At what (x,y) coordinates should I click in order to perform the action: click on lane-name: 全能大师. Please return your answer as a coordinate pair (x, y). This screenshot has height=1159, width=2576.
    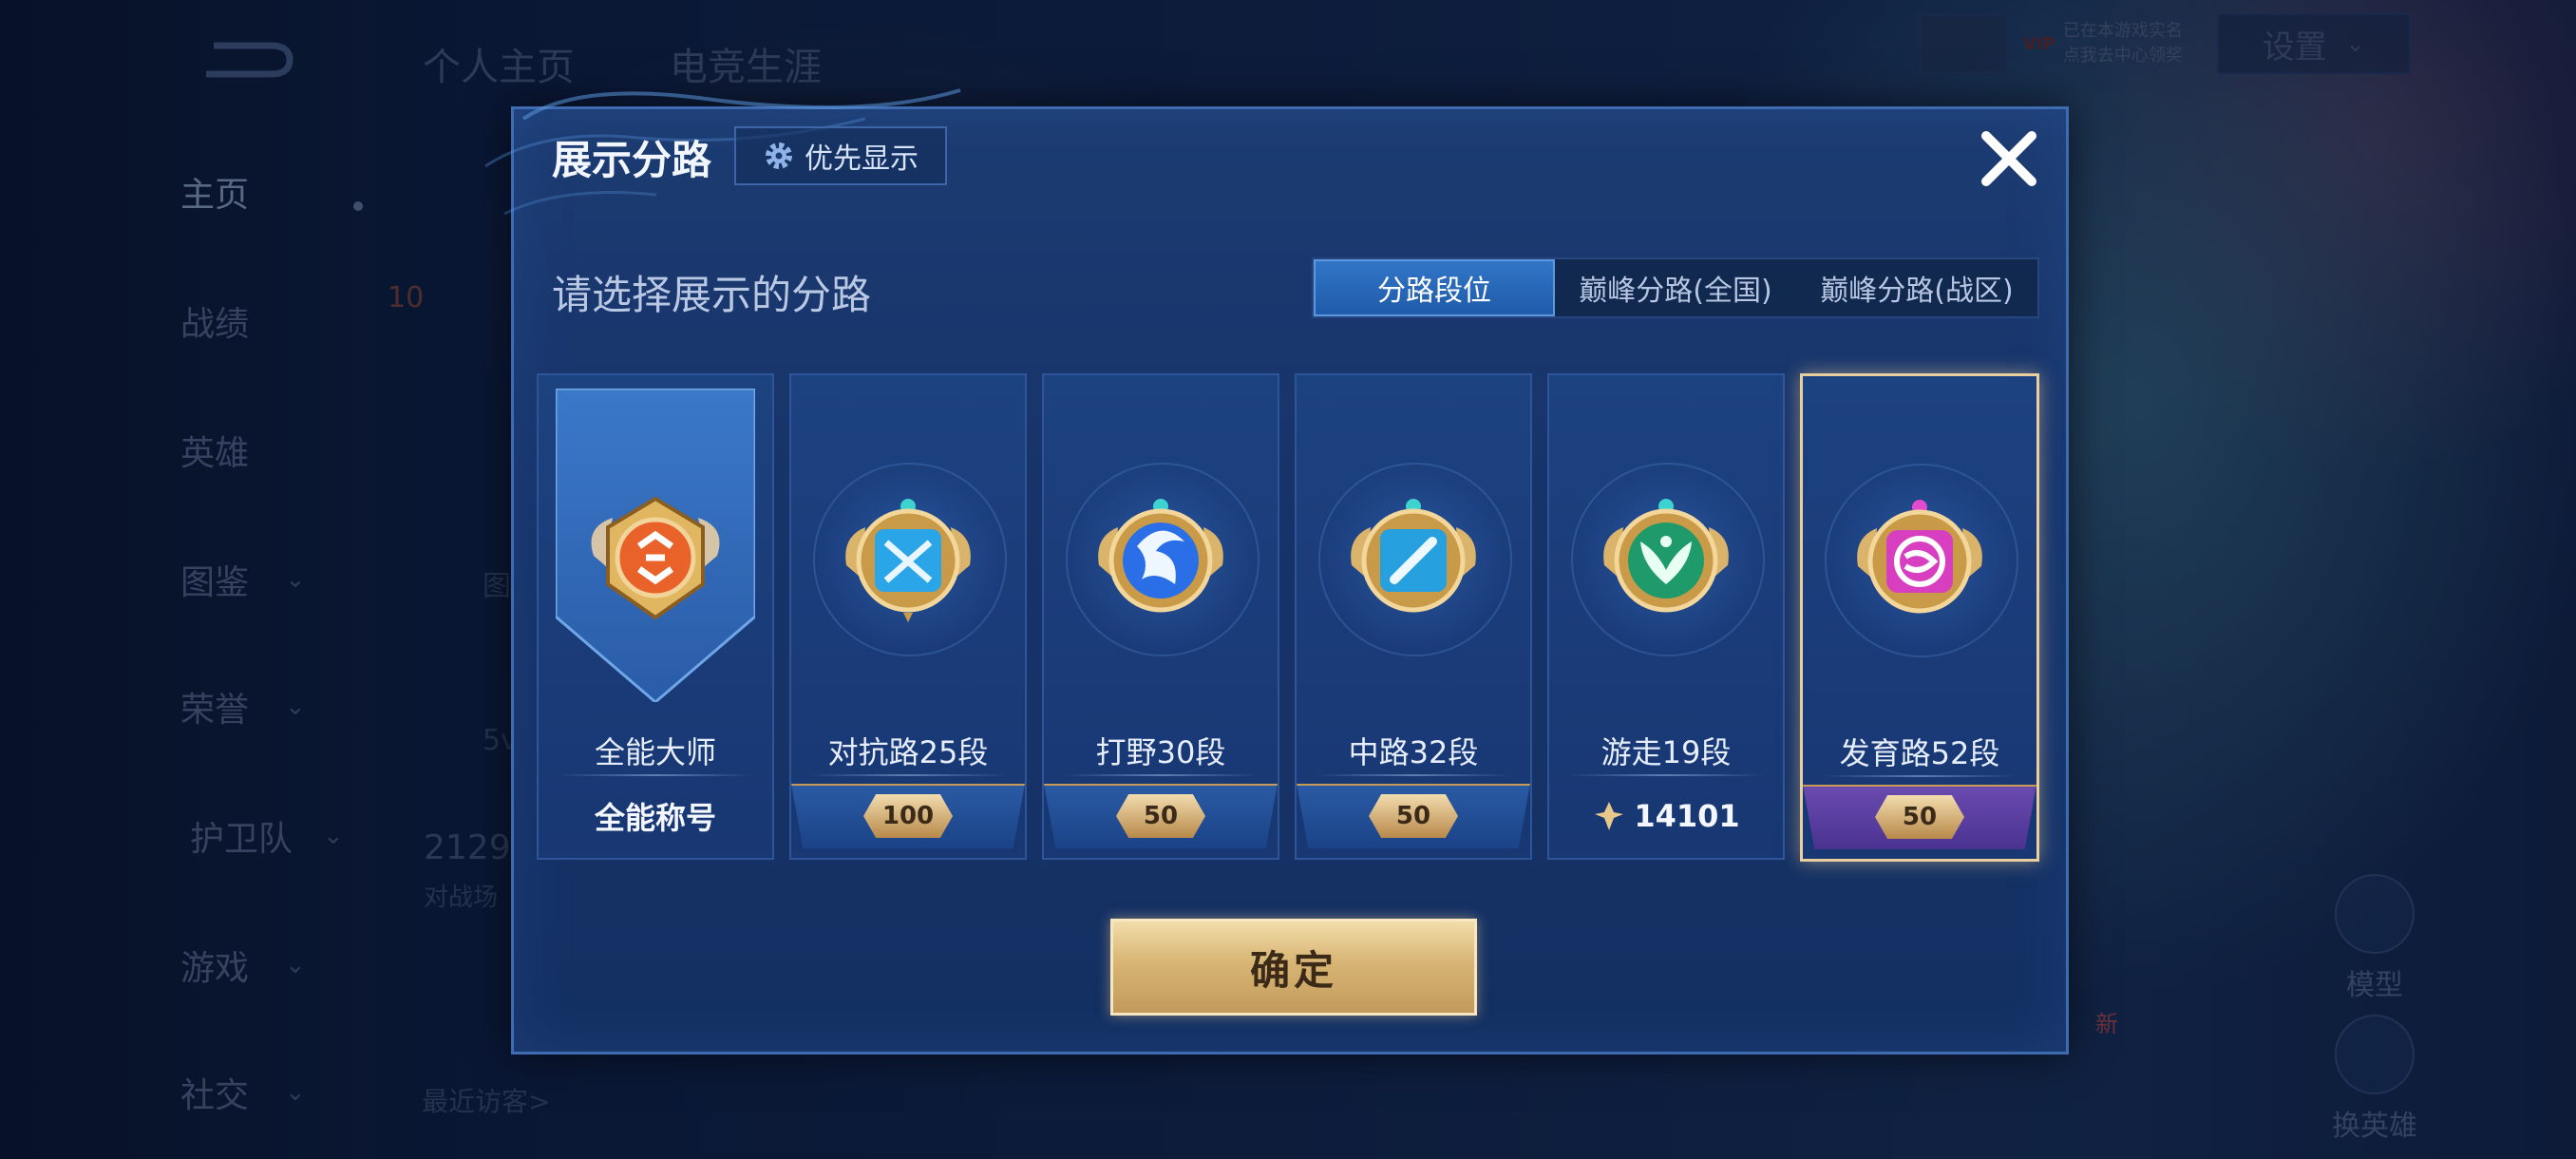
    Looking at the image, I should click on (655, 752).